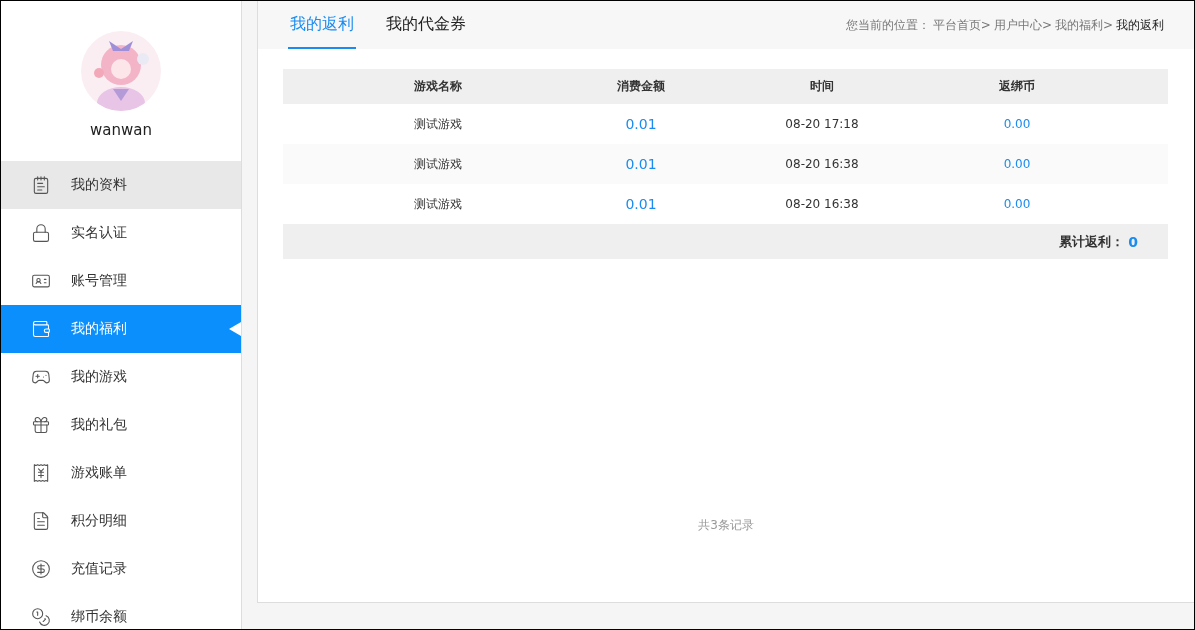 This screenshot has width=1195, height=630. Describe the element at coordinates (41, 233) in the screenshot. I see `lock-icon` at that location.